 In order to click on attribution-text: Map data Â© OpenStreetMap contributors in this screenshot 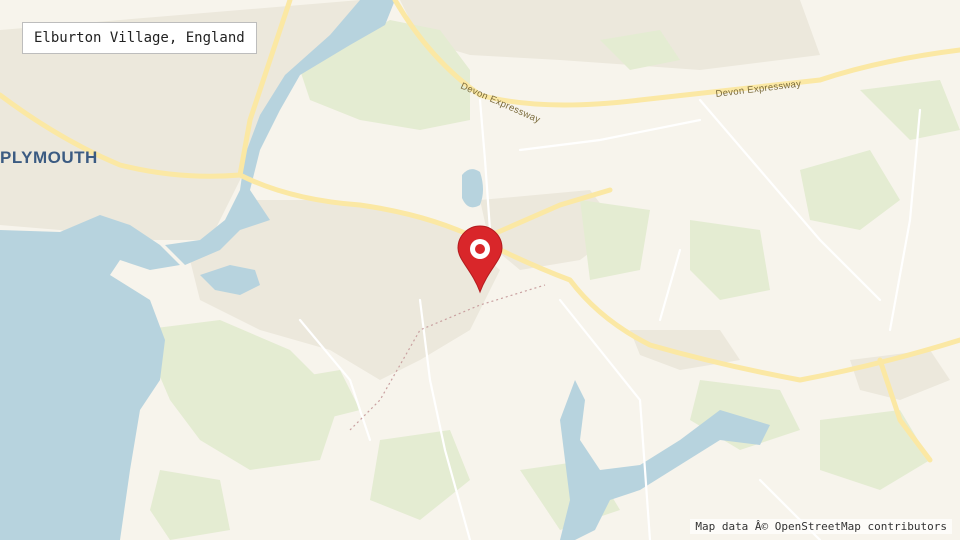, I will do `click(821, 526)`.